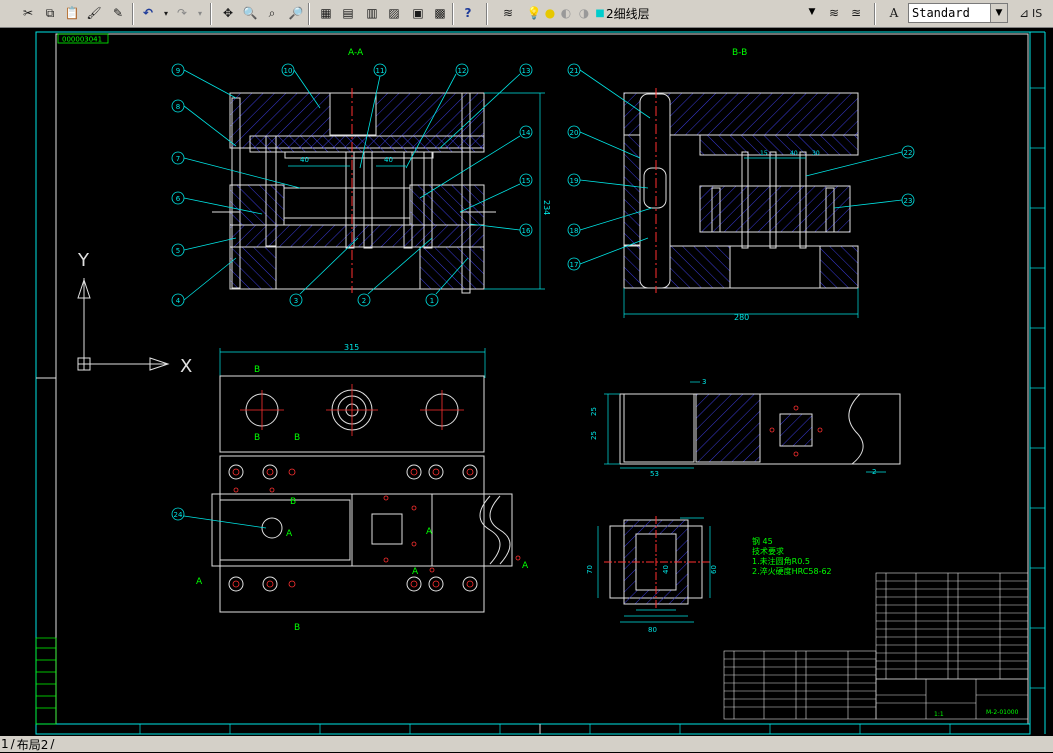  I want to click on balloon-23: 23, so click(908, 201).